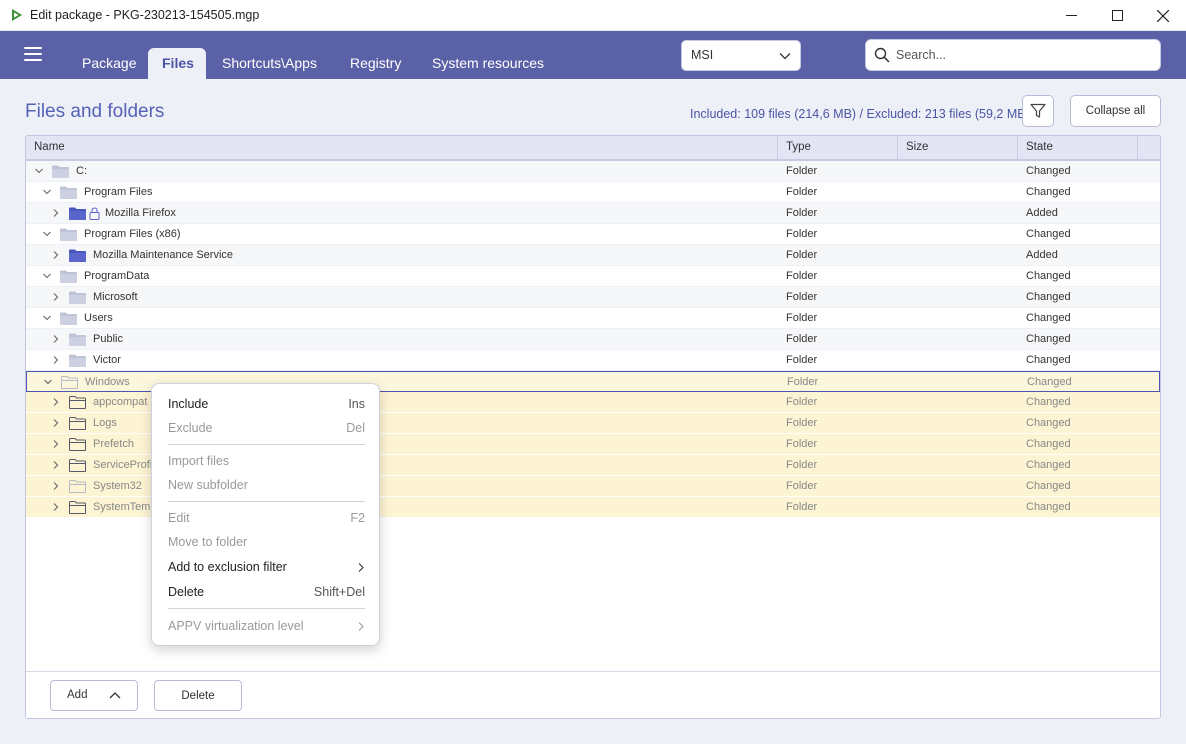 Image resolution: width=1186 pixels, height=744 pixels. Describe the element at coordinates (402, 297) in the screenshot. I see `name-cell: Microsoft` at that location.